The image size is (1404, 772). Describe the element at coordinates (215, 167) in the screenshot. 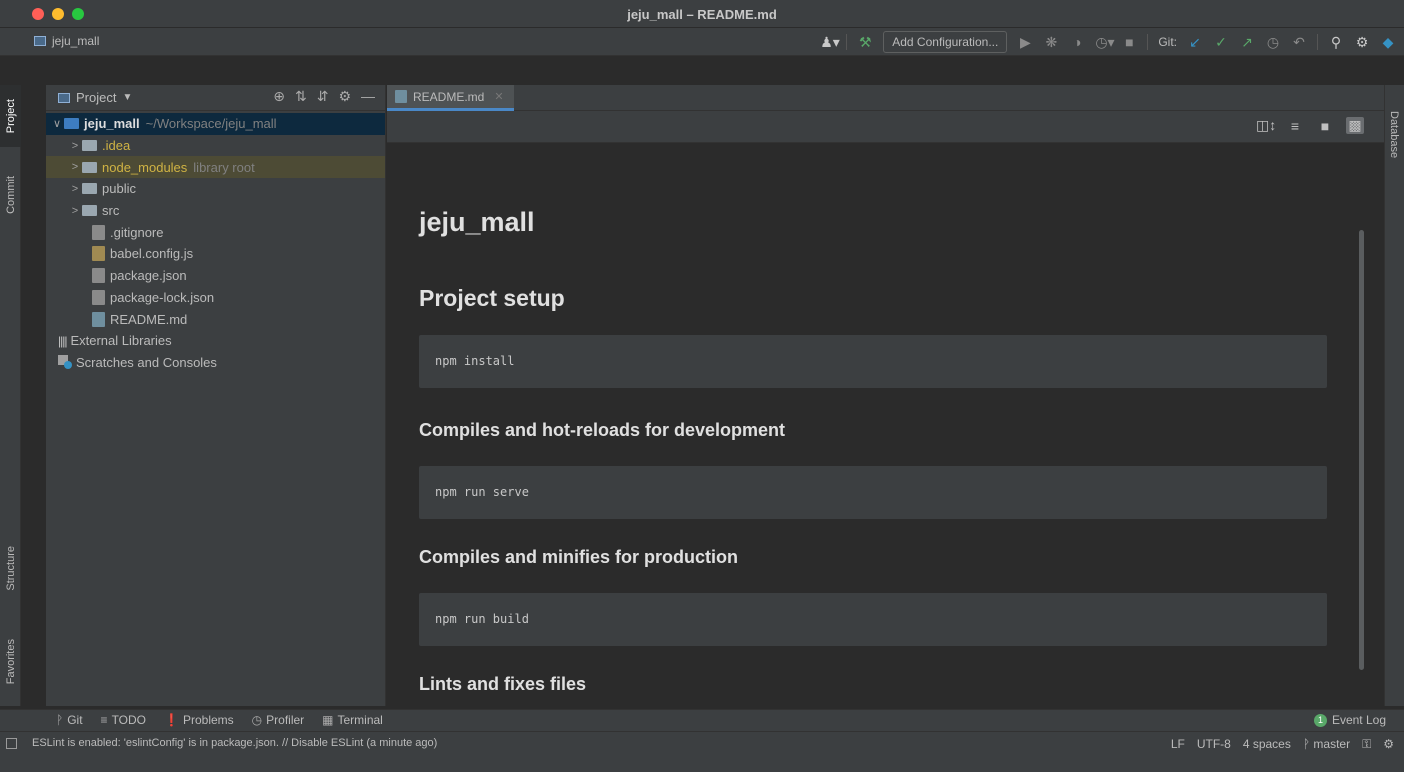

I see `tree-item-node-modules: > node_modules library root` at that location.